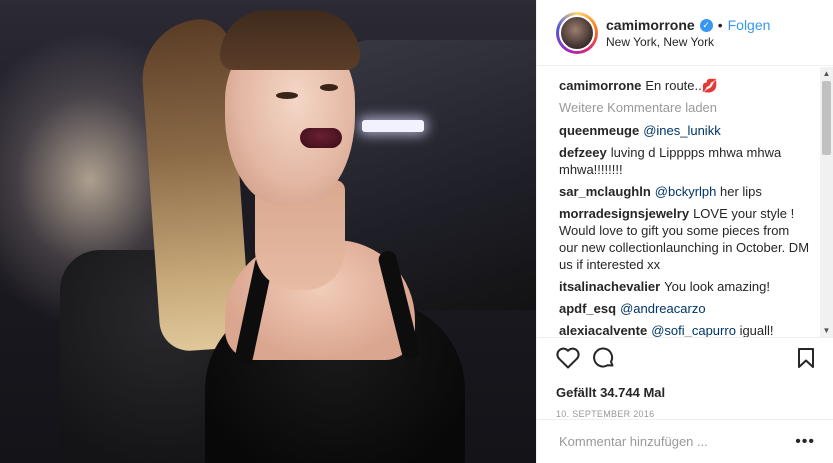  I want to click on comment-item: alexiacalvente @sofi_capurro iguall!, so click(690, 329).